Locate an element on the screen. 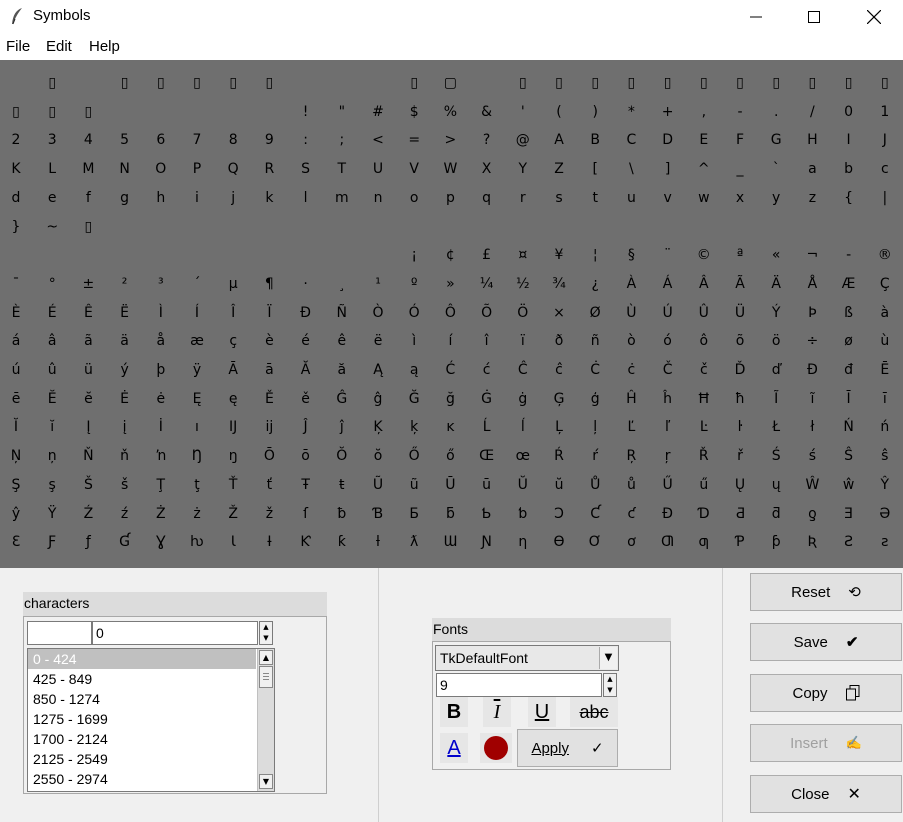 The height and width of the screenshot is (822, 903). symbol-cell: / is located at coordinates (812, 112).